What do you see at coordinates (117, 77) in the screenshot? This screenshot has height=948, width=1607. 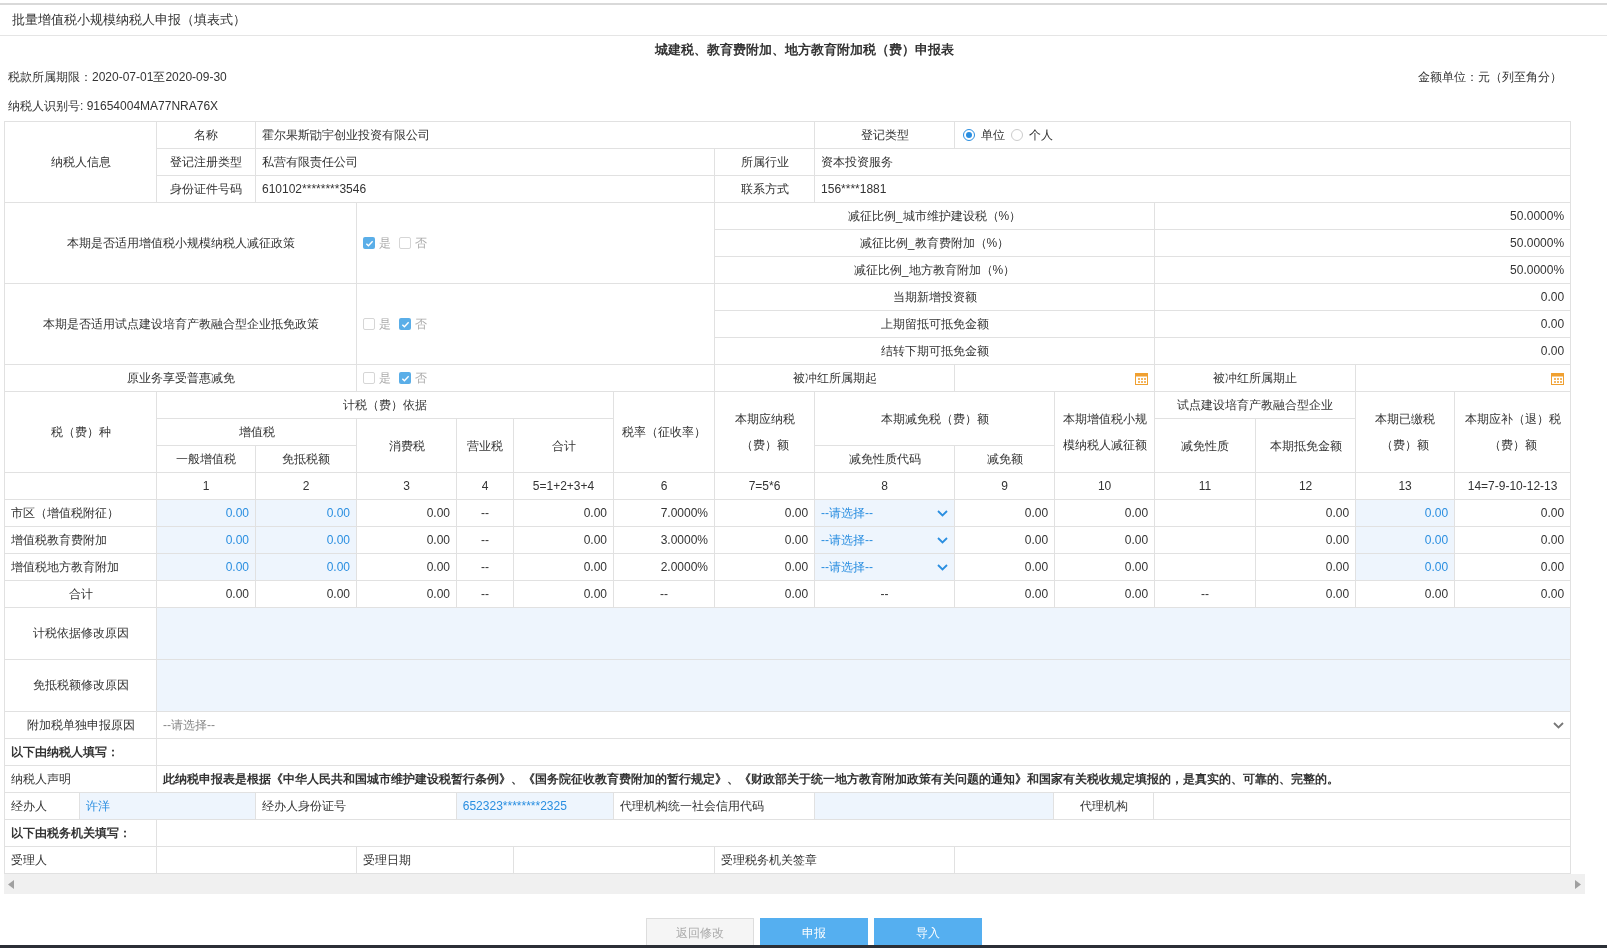 I see `tax-period: 税款所属期限：2020-07-01至2020-09-30` at bounding box center [117, 77].